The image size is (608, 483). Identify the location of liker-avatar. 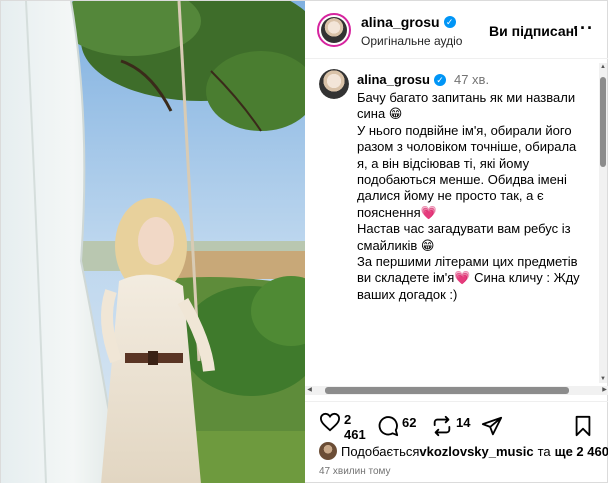
(328, 451).